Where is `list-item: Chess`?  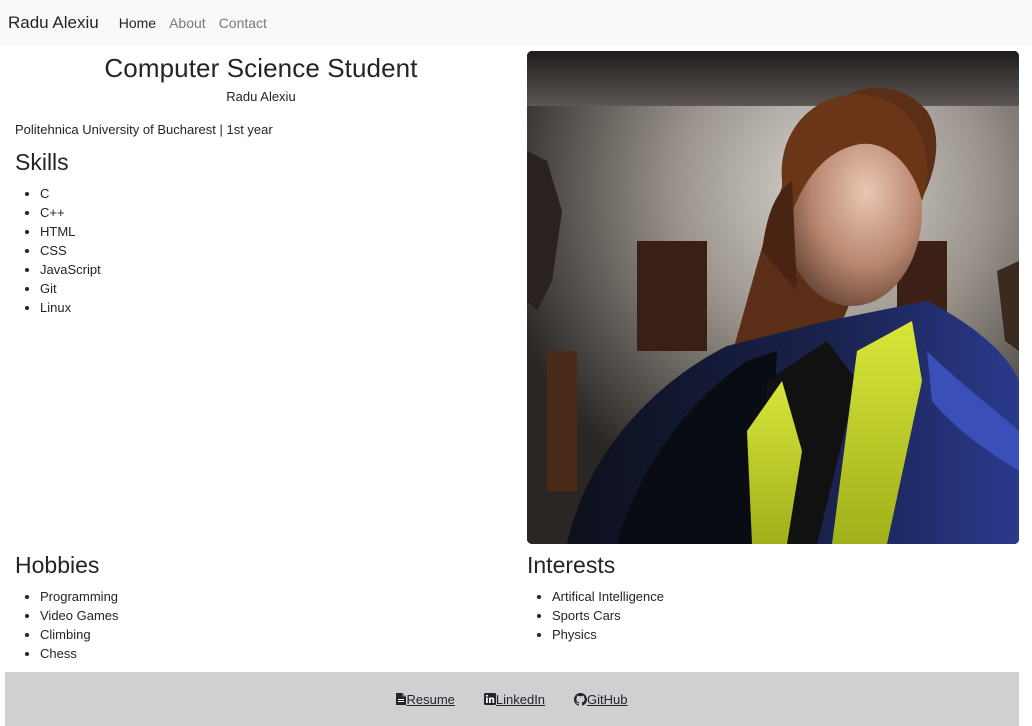
list-item: Chess is located at coordinates (273, 653).